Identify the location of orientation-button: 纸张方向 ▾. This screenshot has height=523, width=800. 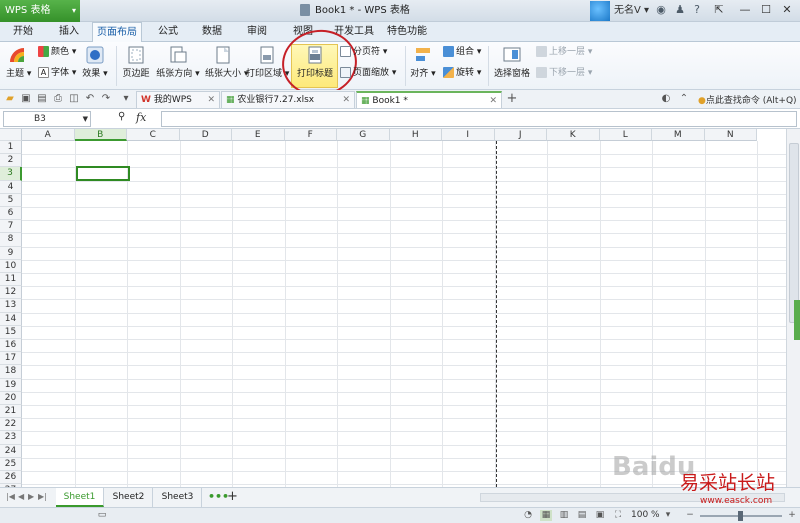
(178, 62).